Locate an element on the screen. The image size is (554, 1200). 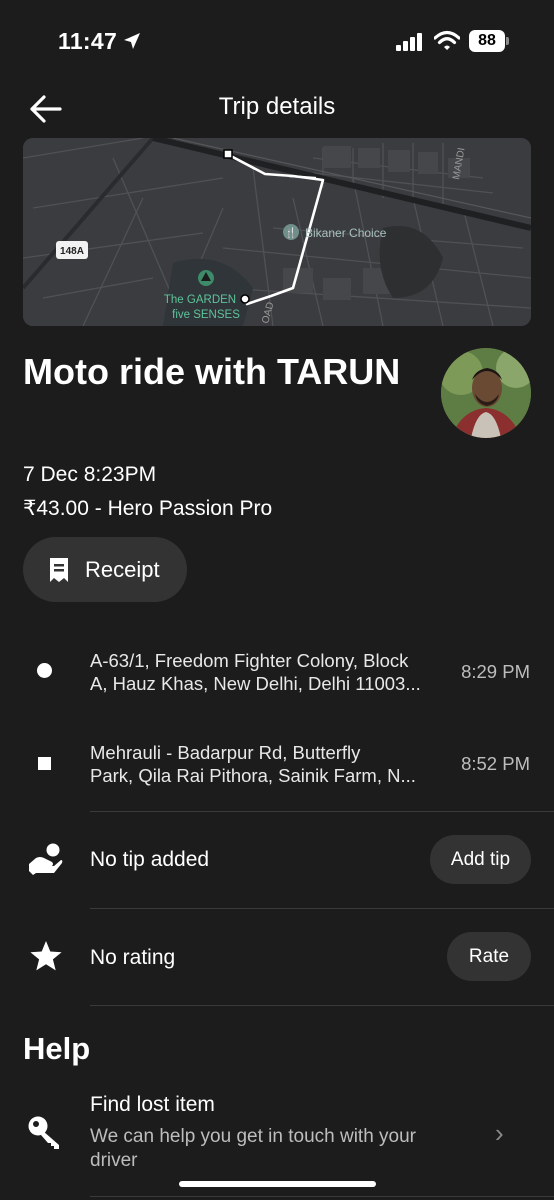
chevron-right-icon: › is located at coordinates (499, 1133).